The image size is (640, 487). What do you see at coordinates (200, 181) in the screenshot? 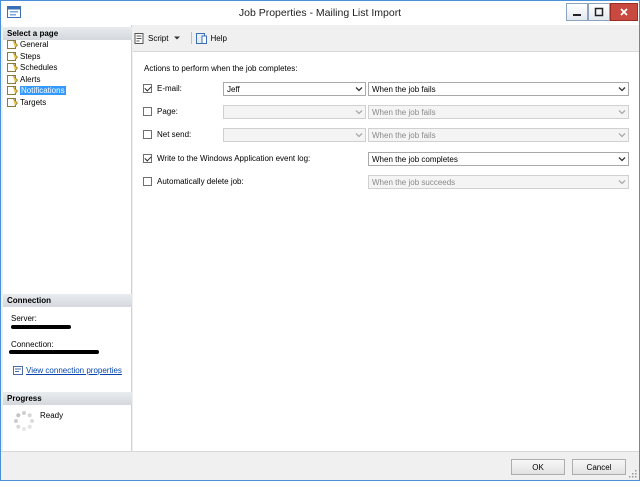
I see `delete-job-label: Automatically delete job:` at bounding box center [200, 181].